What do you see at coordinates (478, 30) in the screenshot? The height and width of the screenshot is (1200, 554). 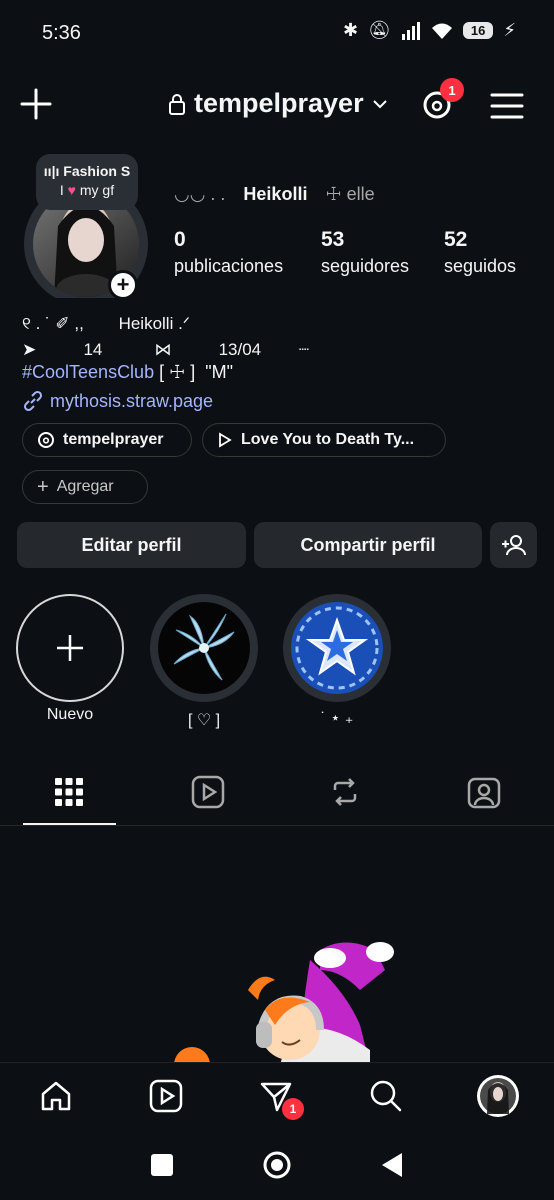 I see `battery-indicator: 16` at bounding box center [478, 30].